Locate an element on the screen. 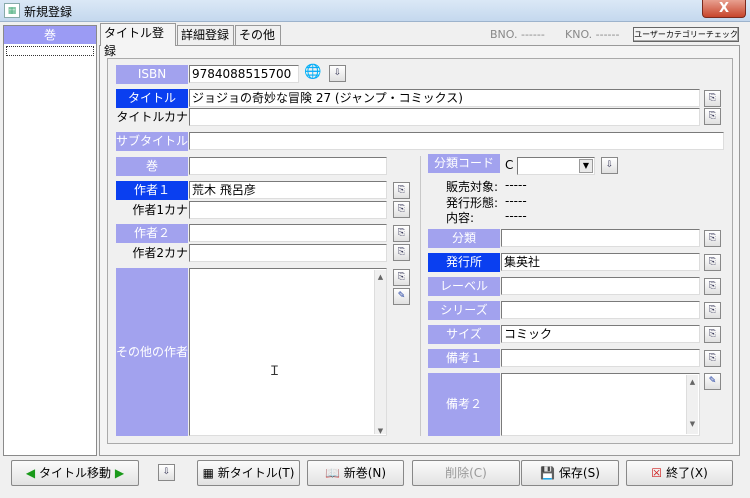  new-volume-label: 新巻(N) is located at coordinates (365, 473).